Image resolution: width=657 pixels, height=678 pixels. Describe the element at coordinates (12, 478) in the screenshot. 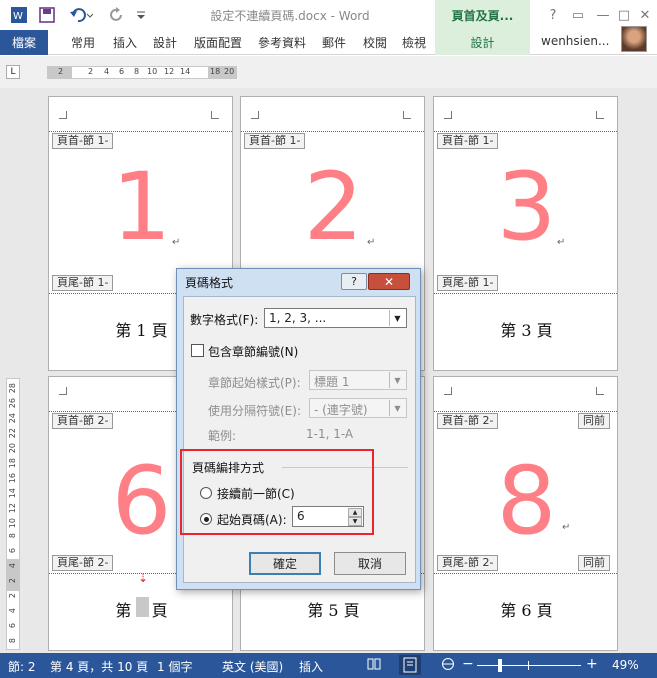

I see `ruler-label: 16` at that location.